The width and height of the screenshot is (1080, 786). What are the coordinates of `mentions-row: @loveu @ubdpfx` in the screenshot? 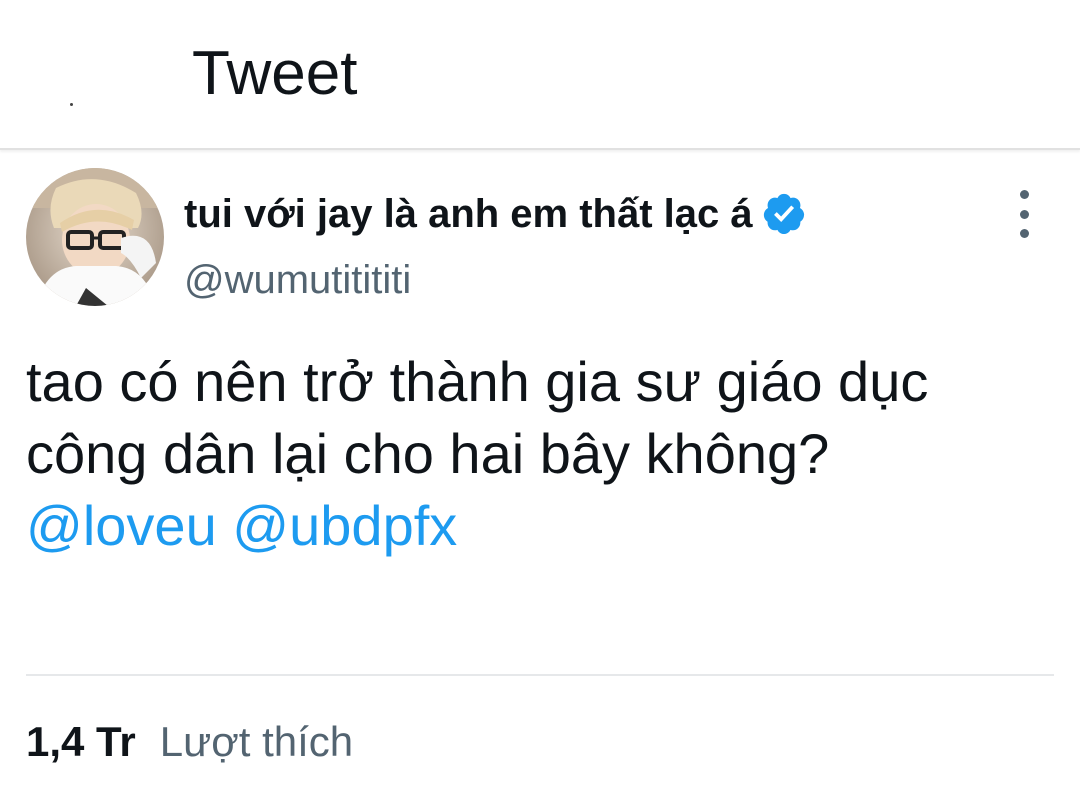 It's located at (541, 526).